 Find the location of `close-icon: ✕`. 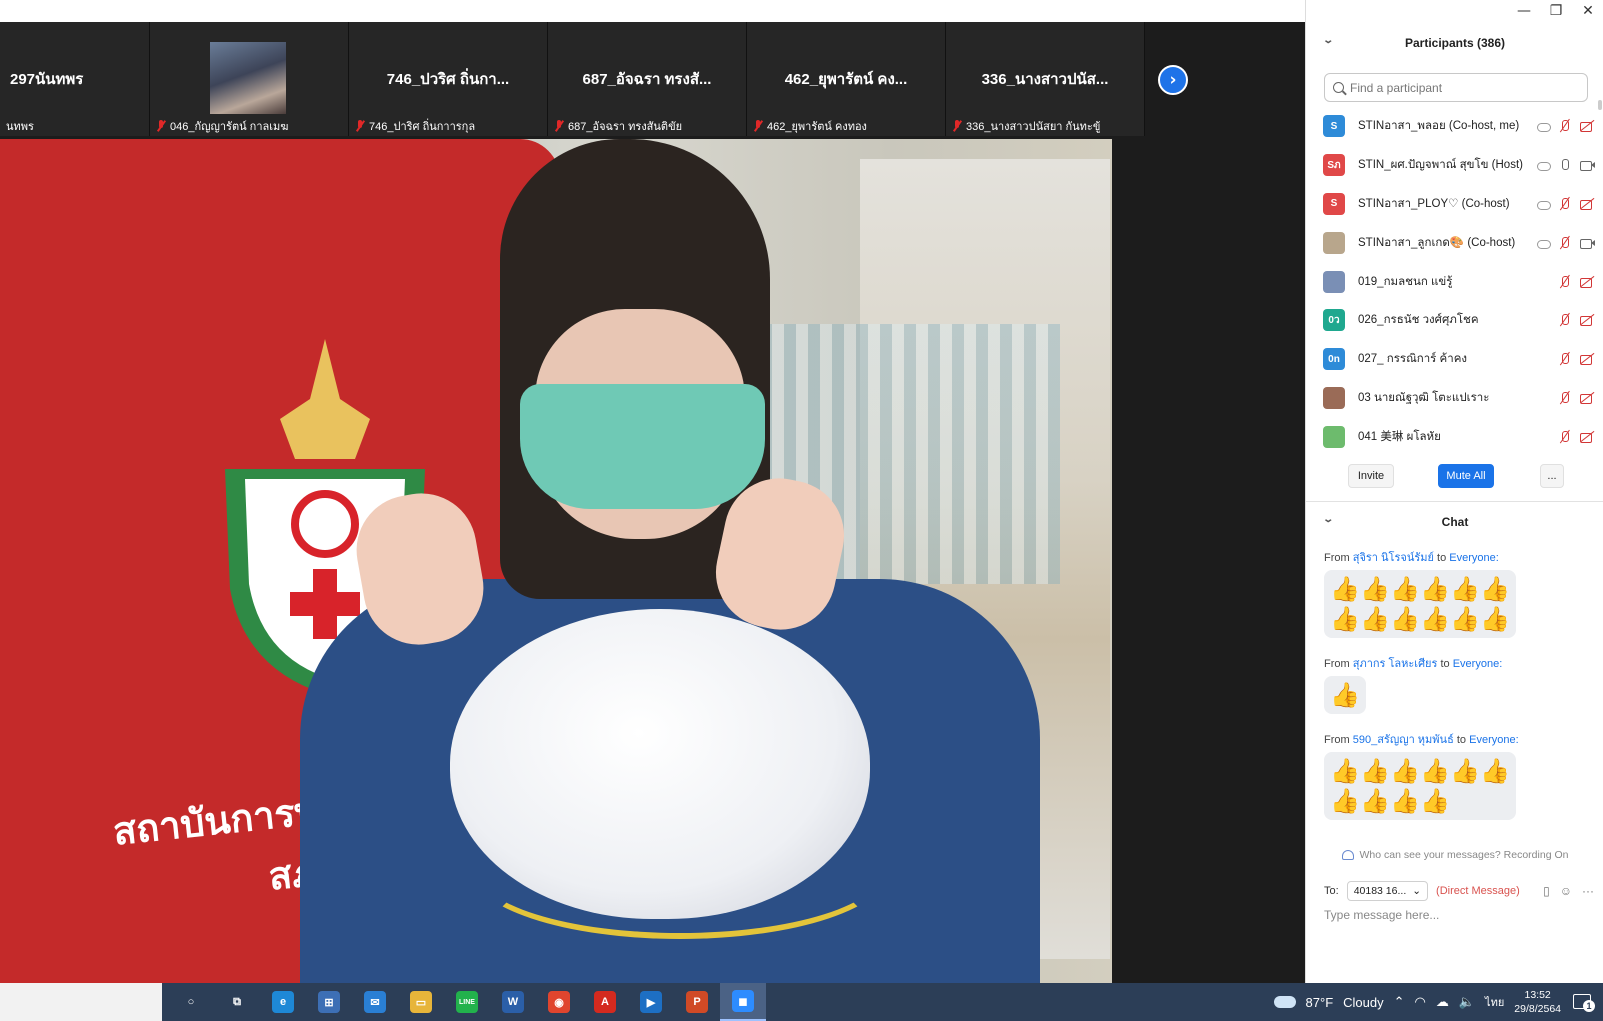

close-icon: ✕ is located at coordinates (1588, 11).